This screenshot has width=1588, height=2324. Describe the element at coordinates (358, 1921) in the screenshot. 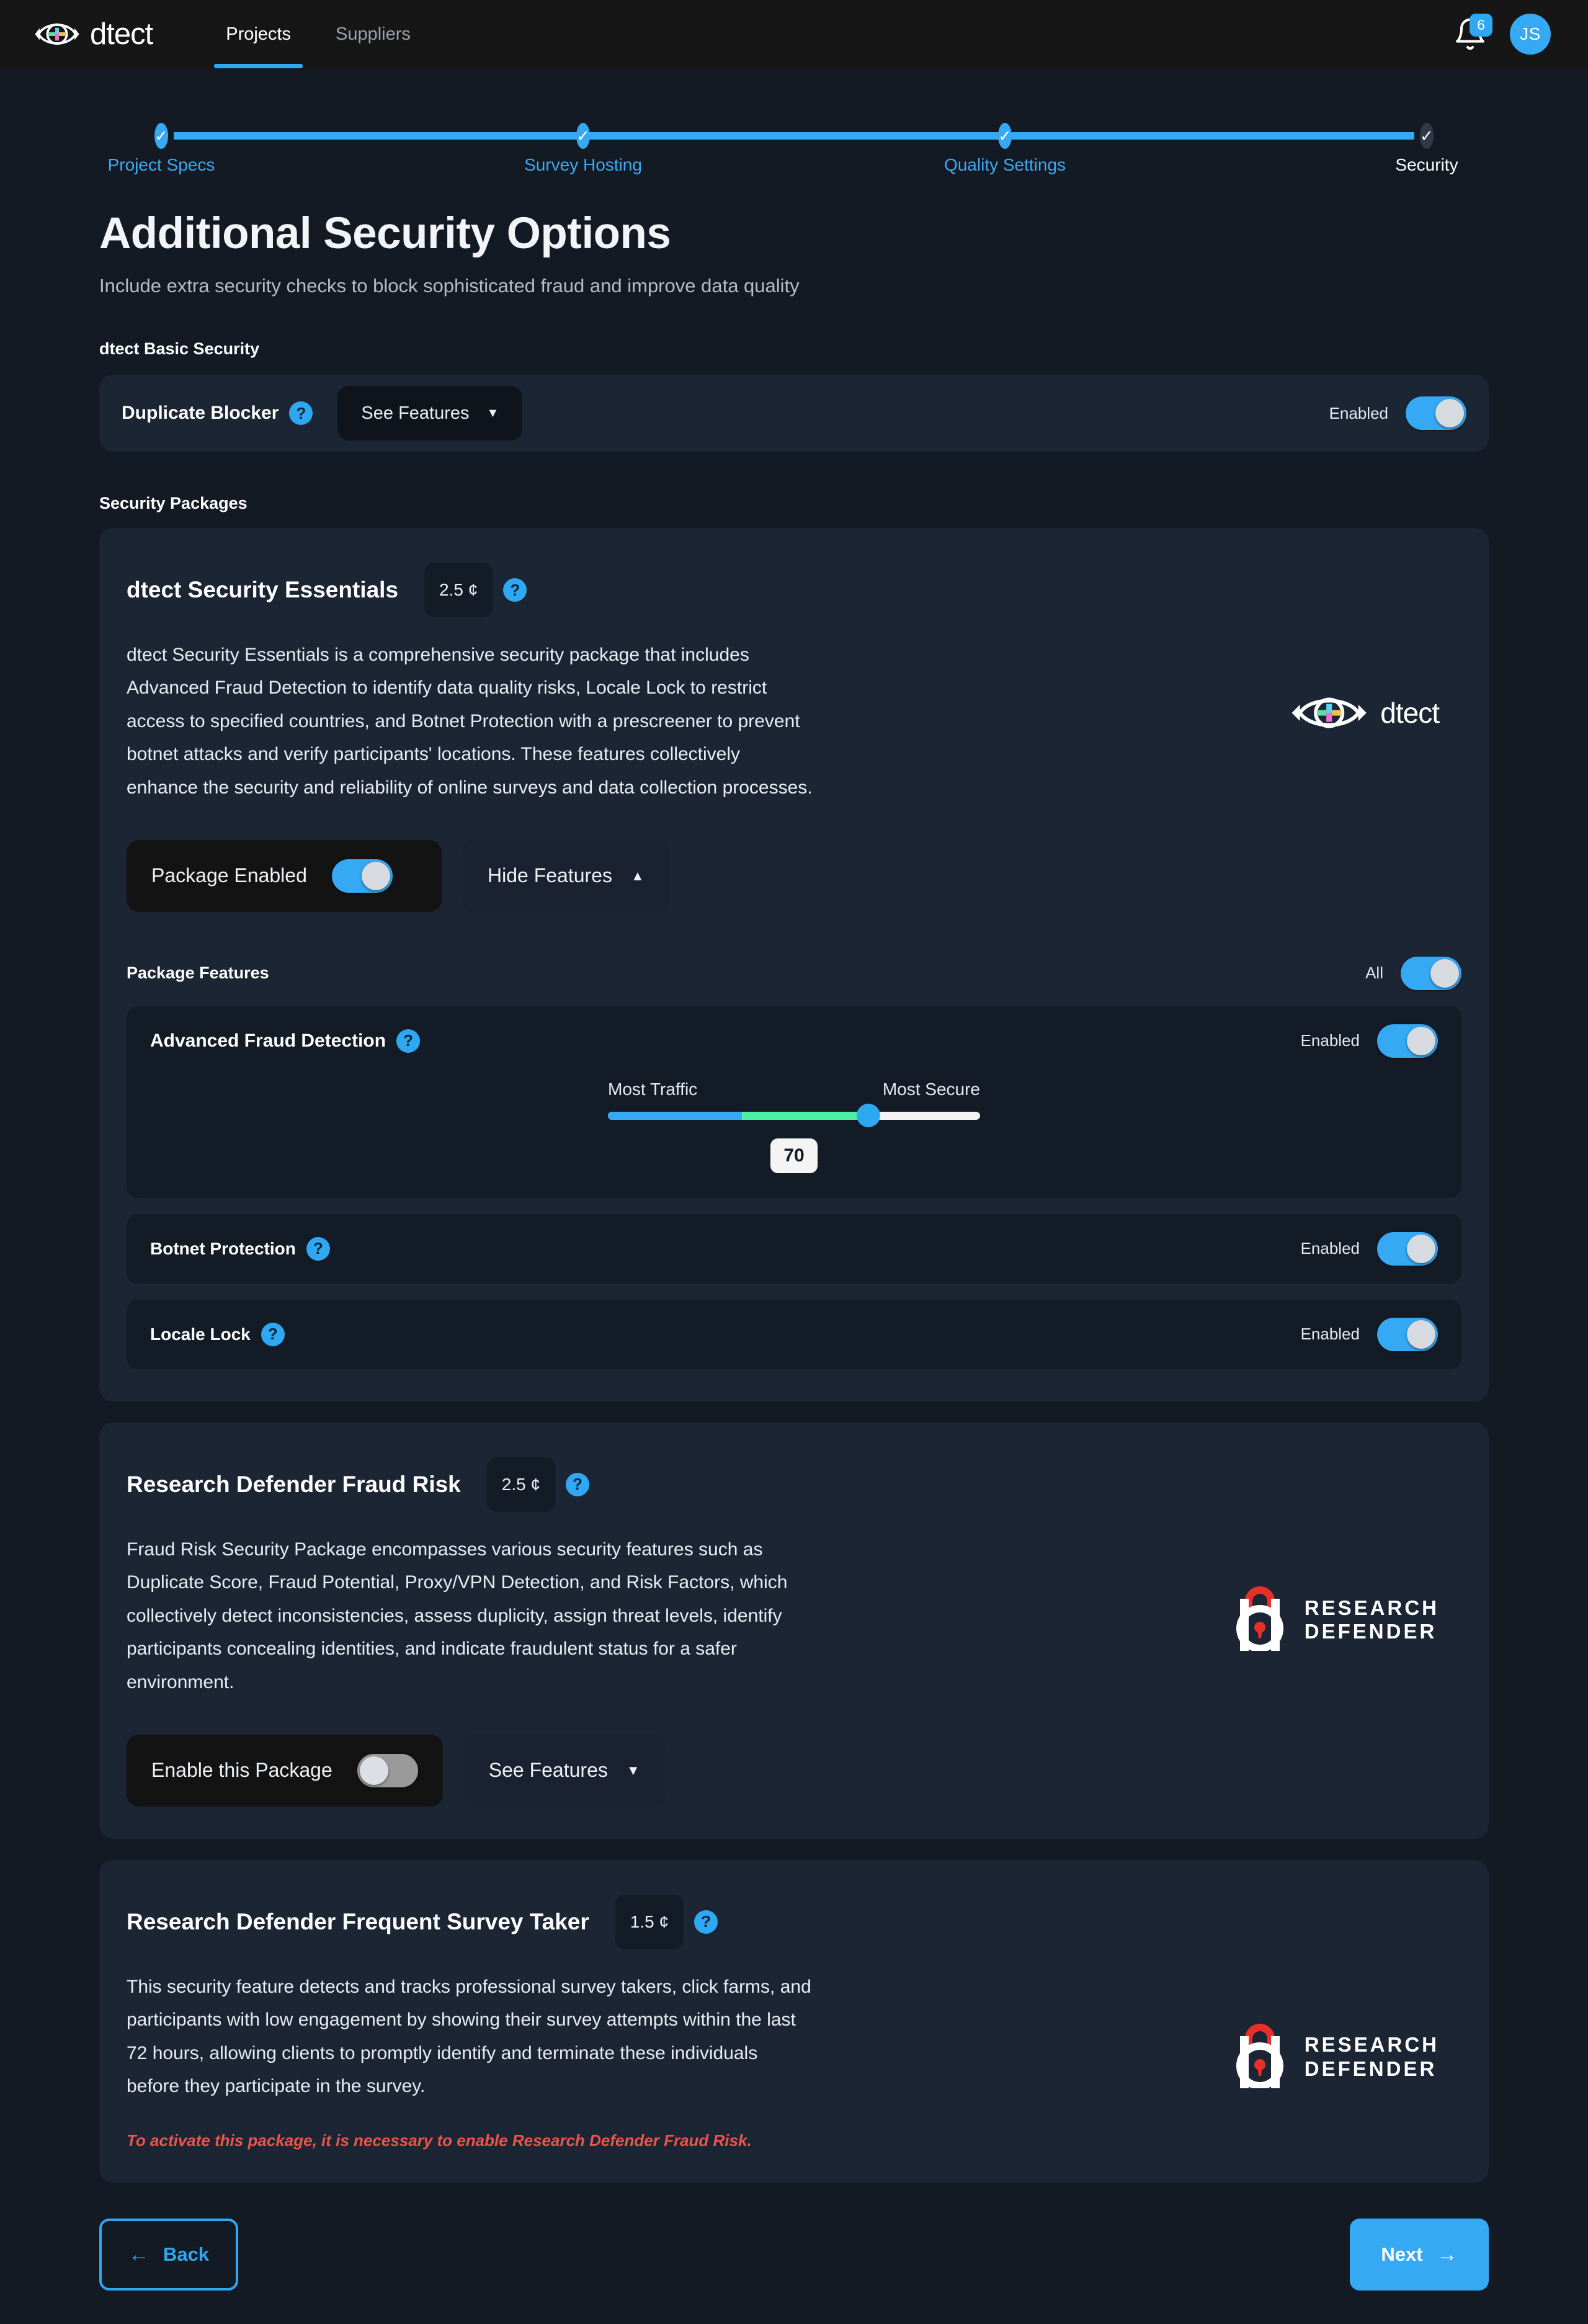

I see `package-title: Research Defender Frequent Survey Taker` at that location.